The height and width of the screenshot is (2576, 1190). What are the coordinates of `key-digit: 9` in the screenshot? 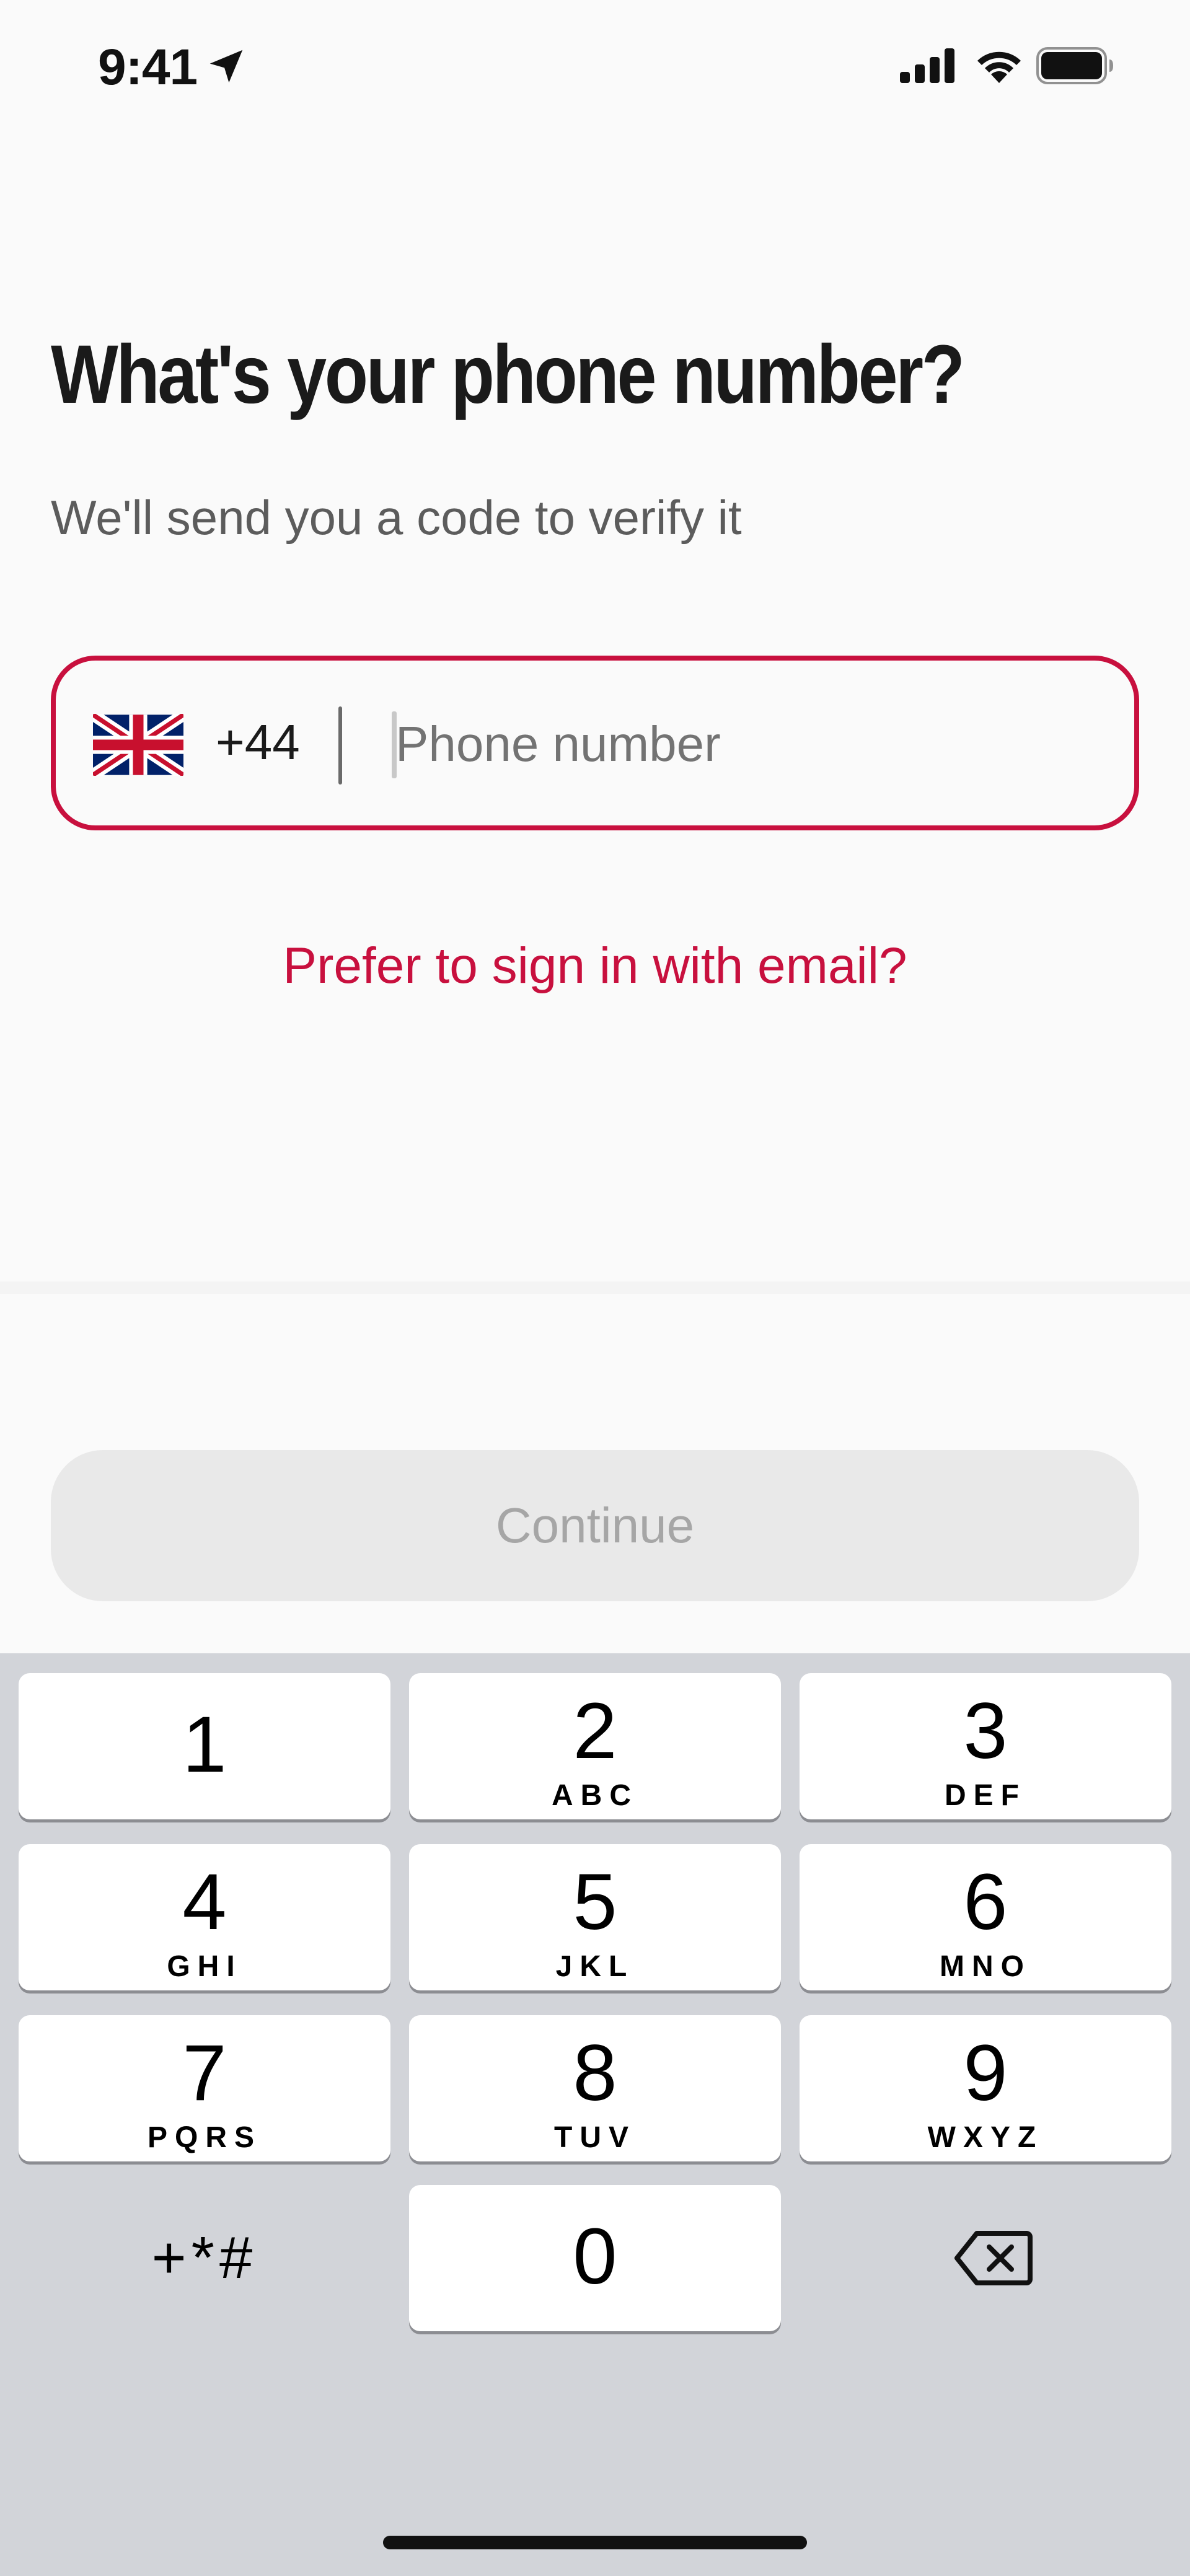 It's located at (985, 2073).